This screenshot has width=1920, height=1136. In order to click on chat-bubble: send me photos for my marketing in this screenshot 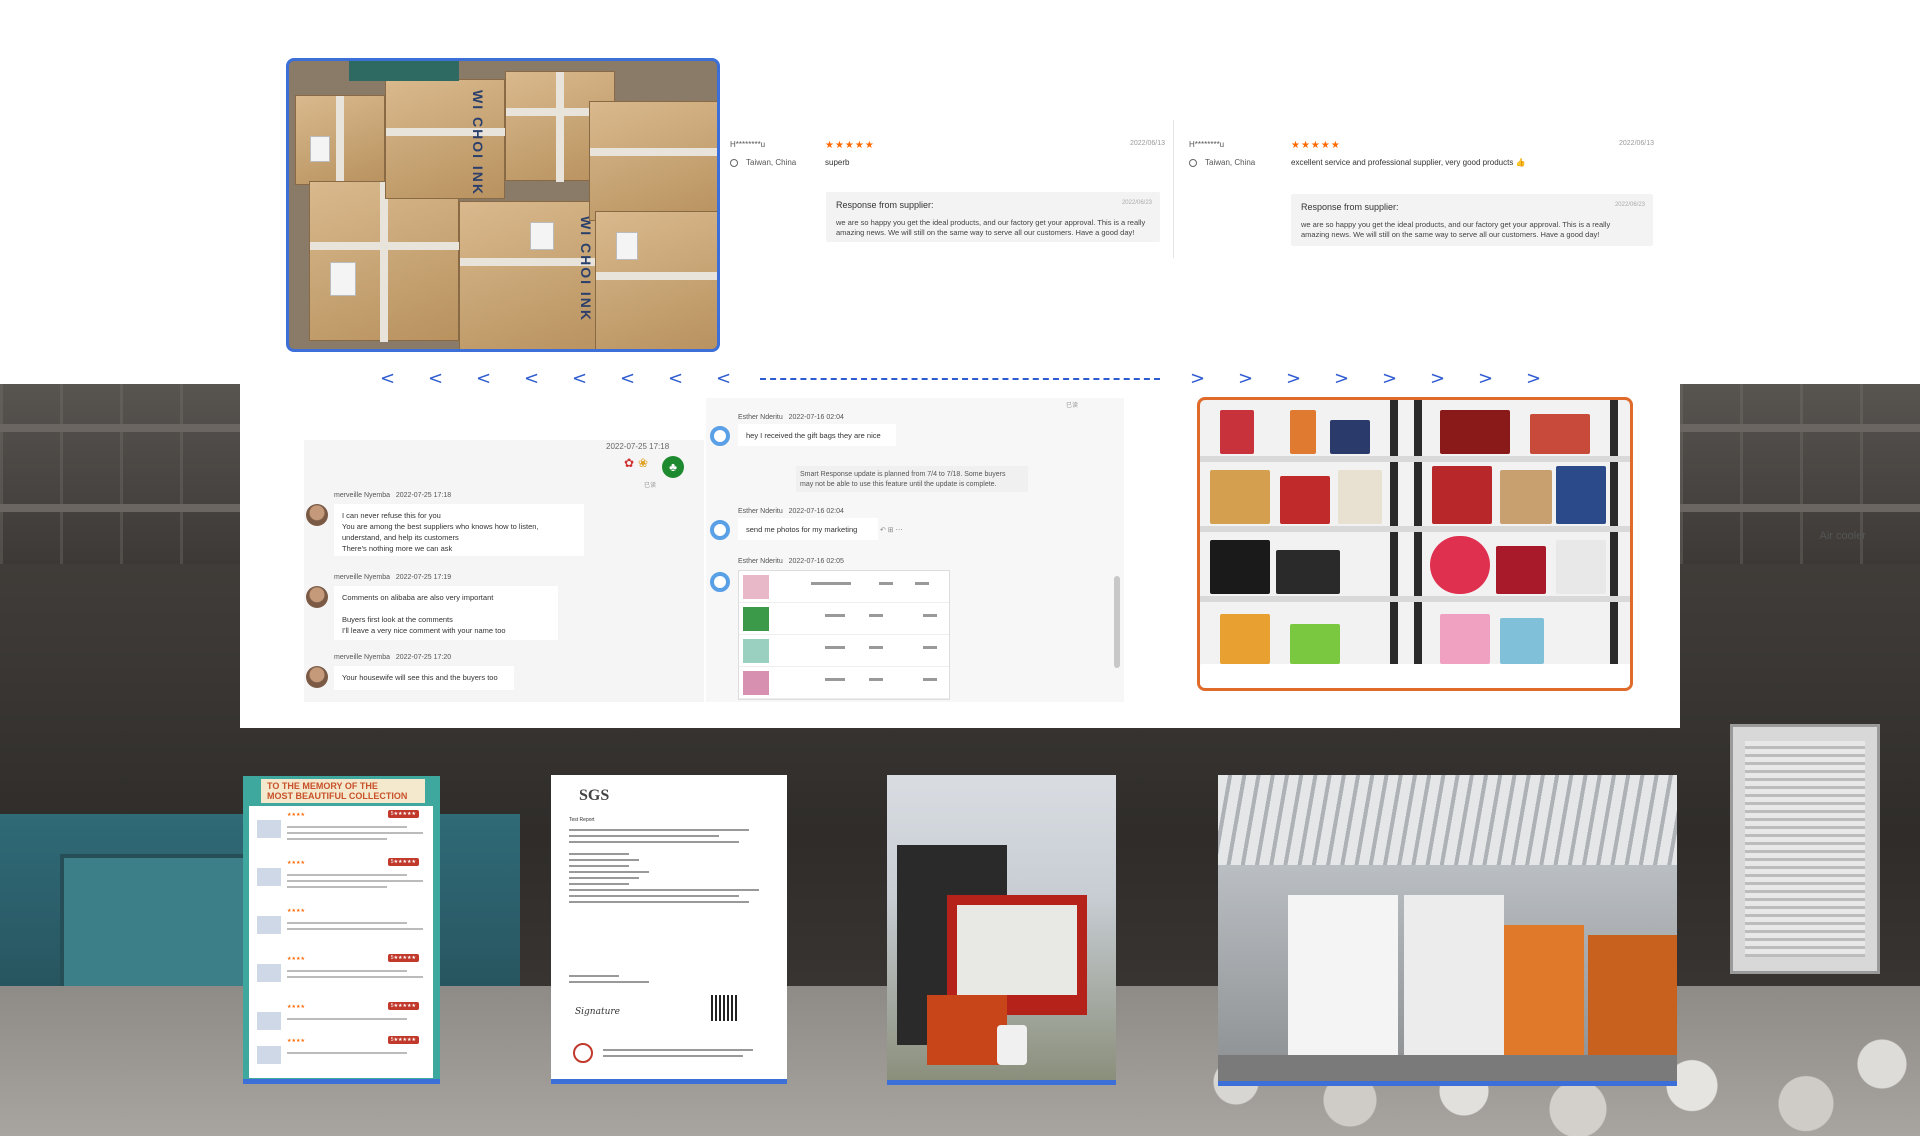, I will do `click(808, 529)`.